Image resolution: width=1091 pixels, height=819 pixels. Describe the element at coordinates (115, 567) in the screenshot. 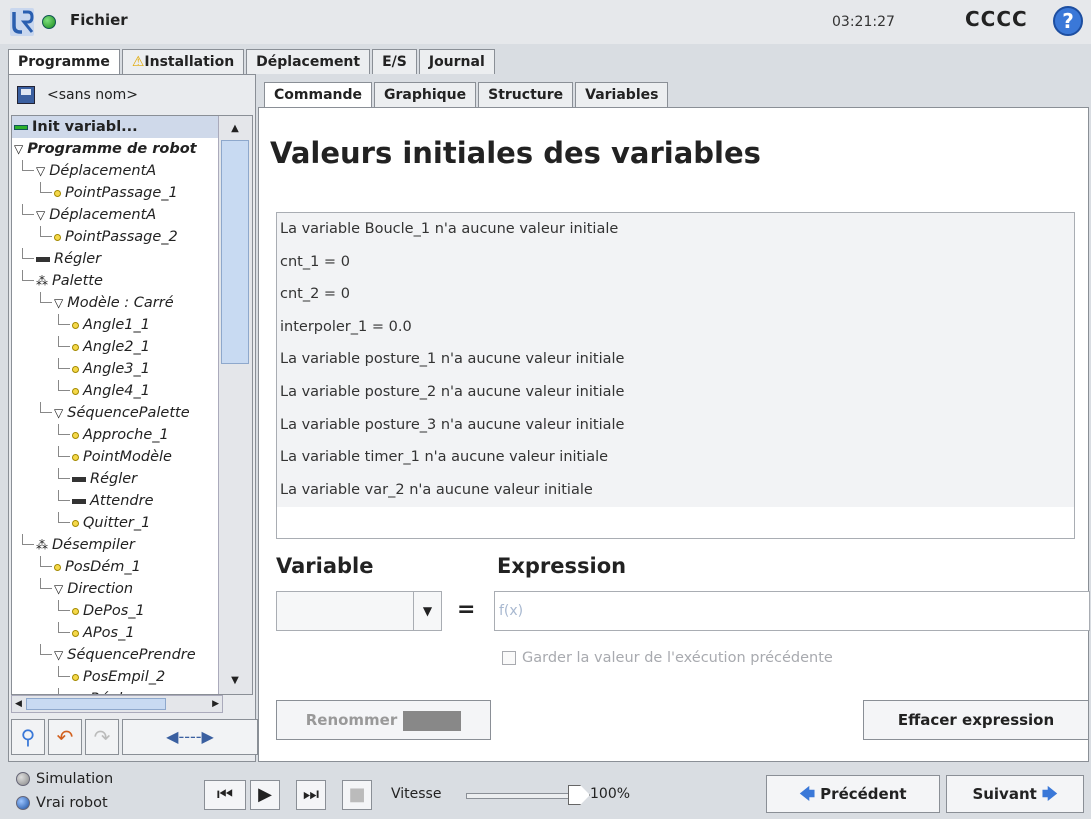

I see `tree-node: PosDém_1` at that location.